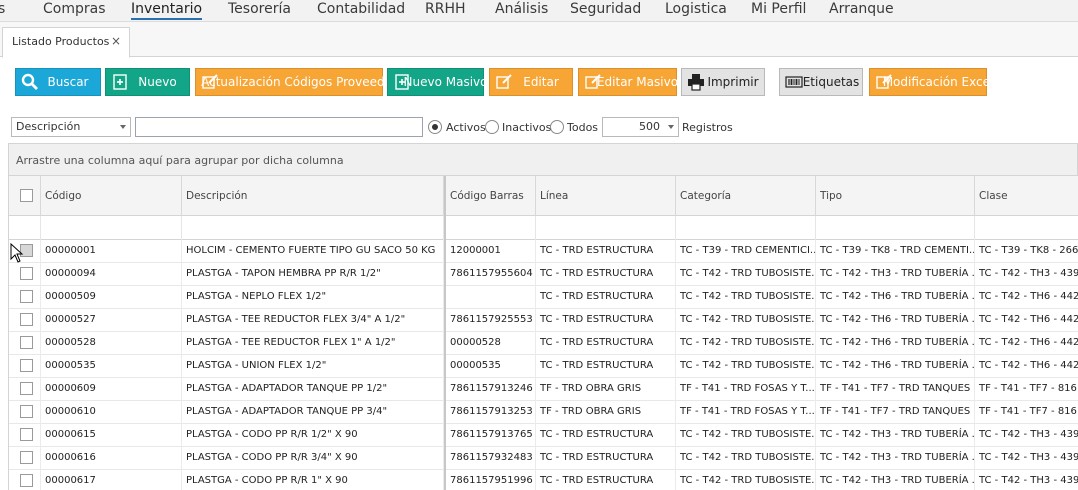 This screenshot has height=490, width=1078. Describe the element at coordinates (313, 297) in the screenshot. I see `cell-descripcion: PLASTGA - NEPLO FLEX 1/2"` at that location.